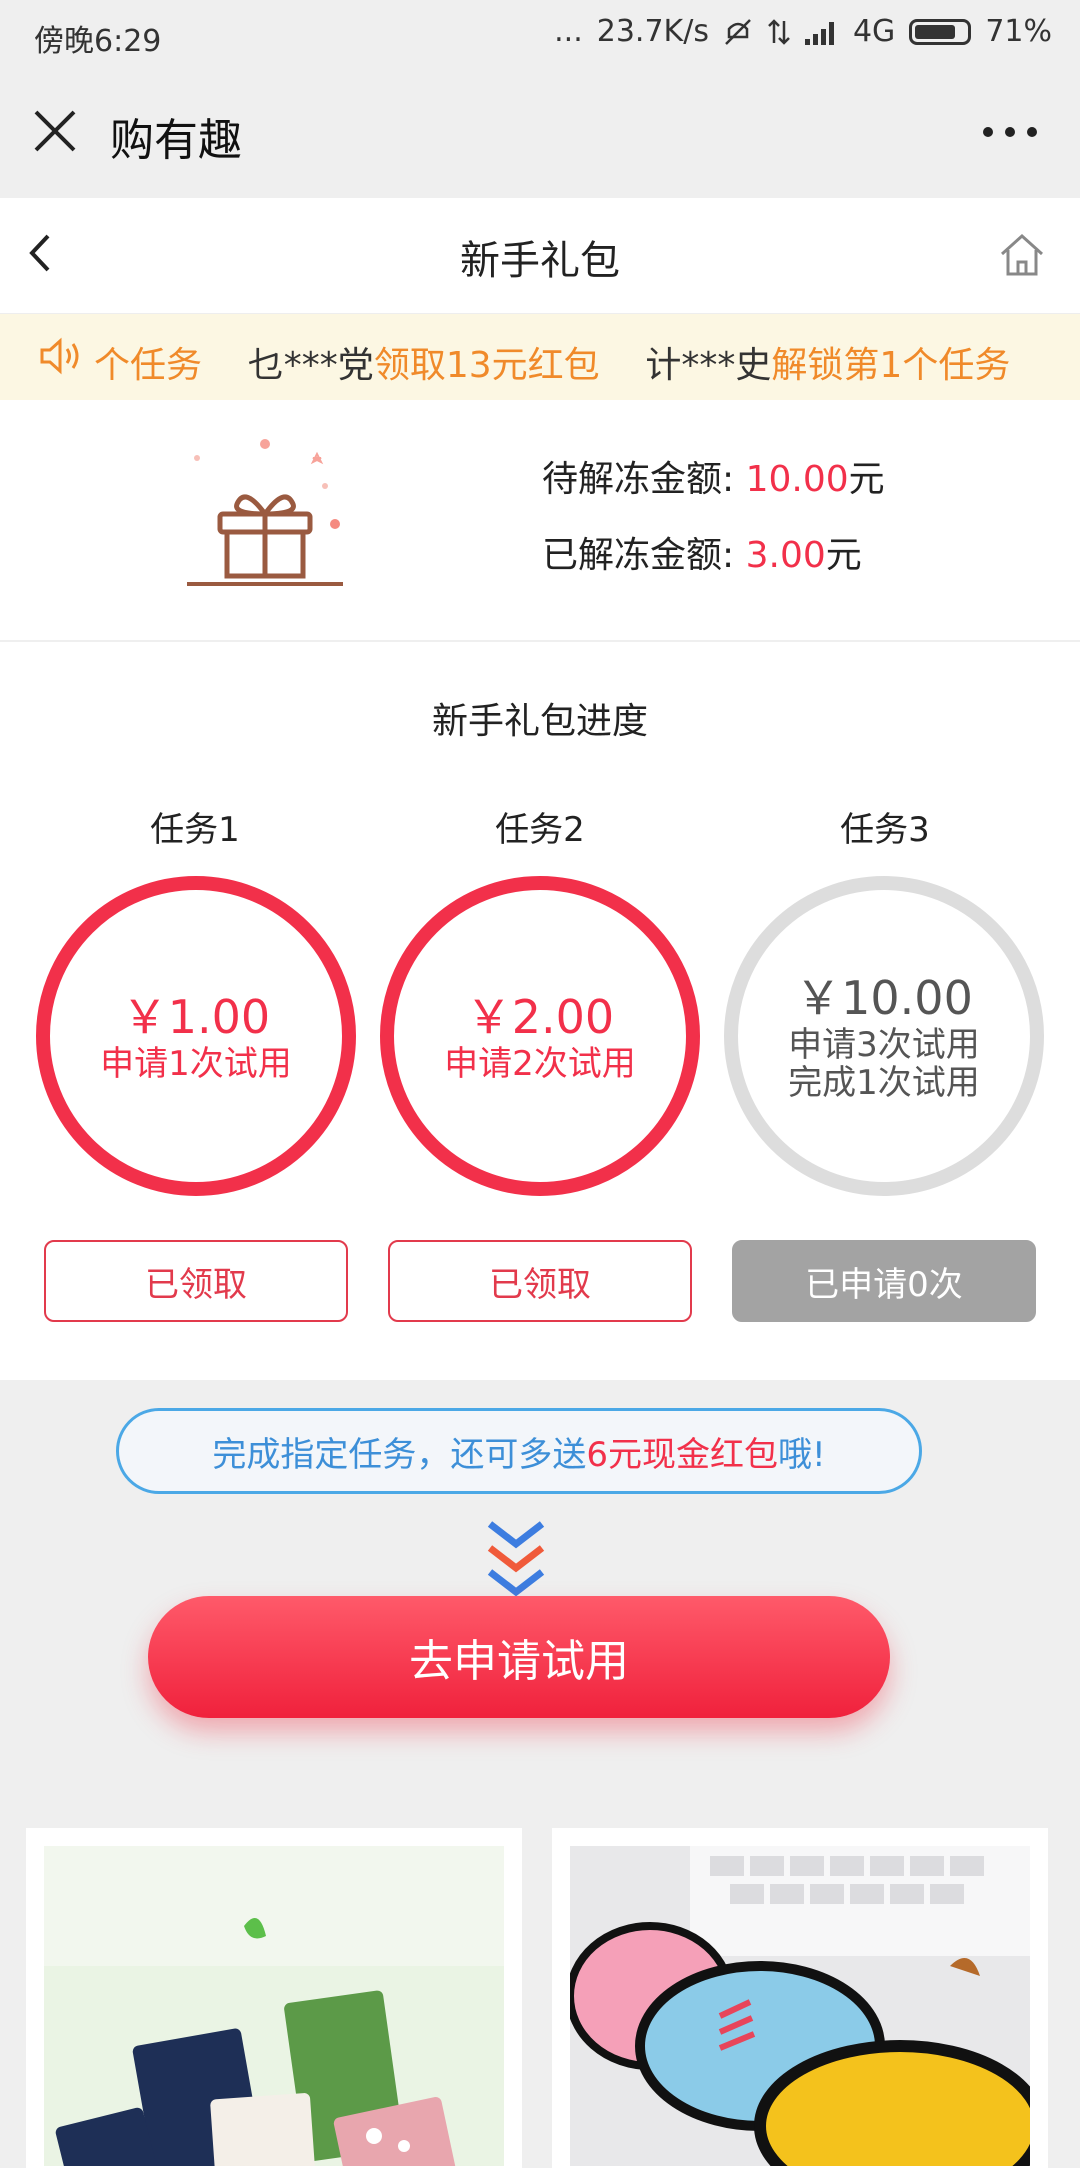  Describe the element at coordinates (195, 830) in the screenshot. I see `task-label: 任务1` at that location.